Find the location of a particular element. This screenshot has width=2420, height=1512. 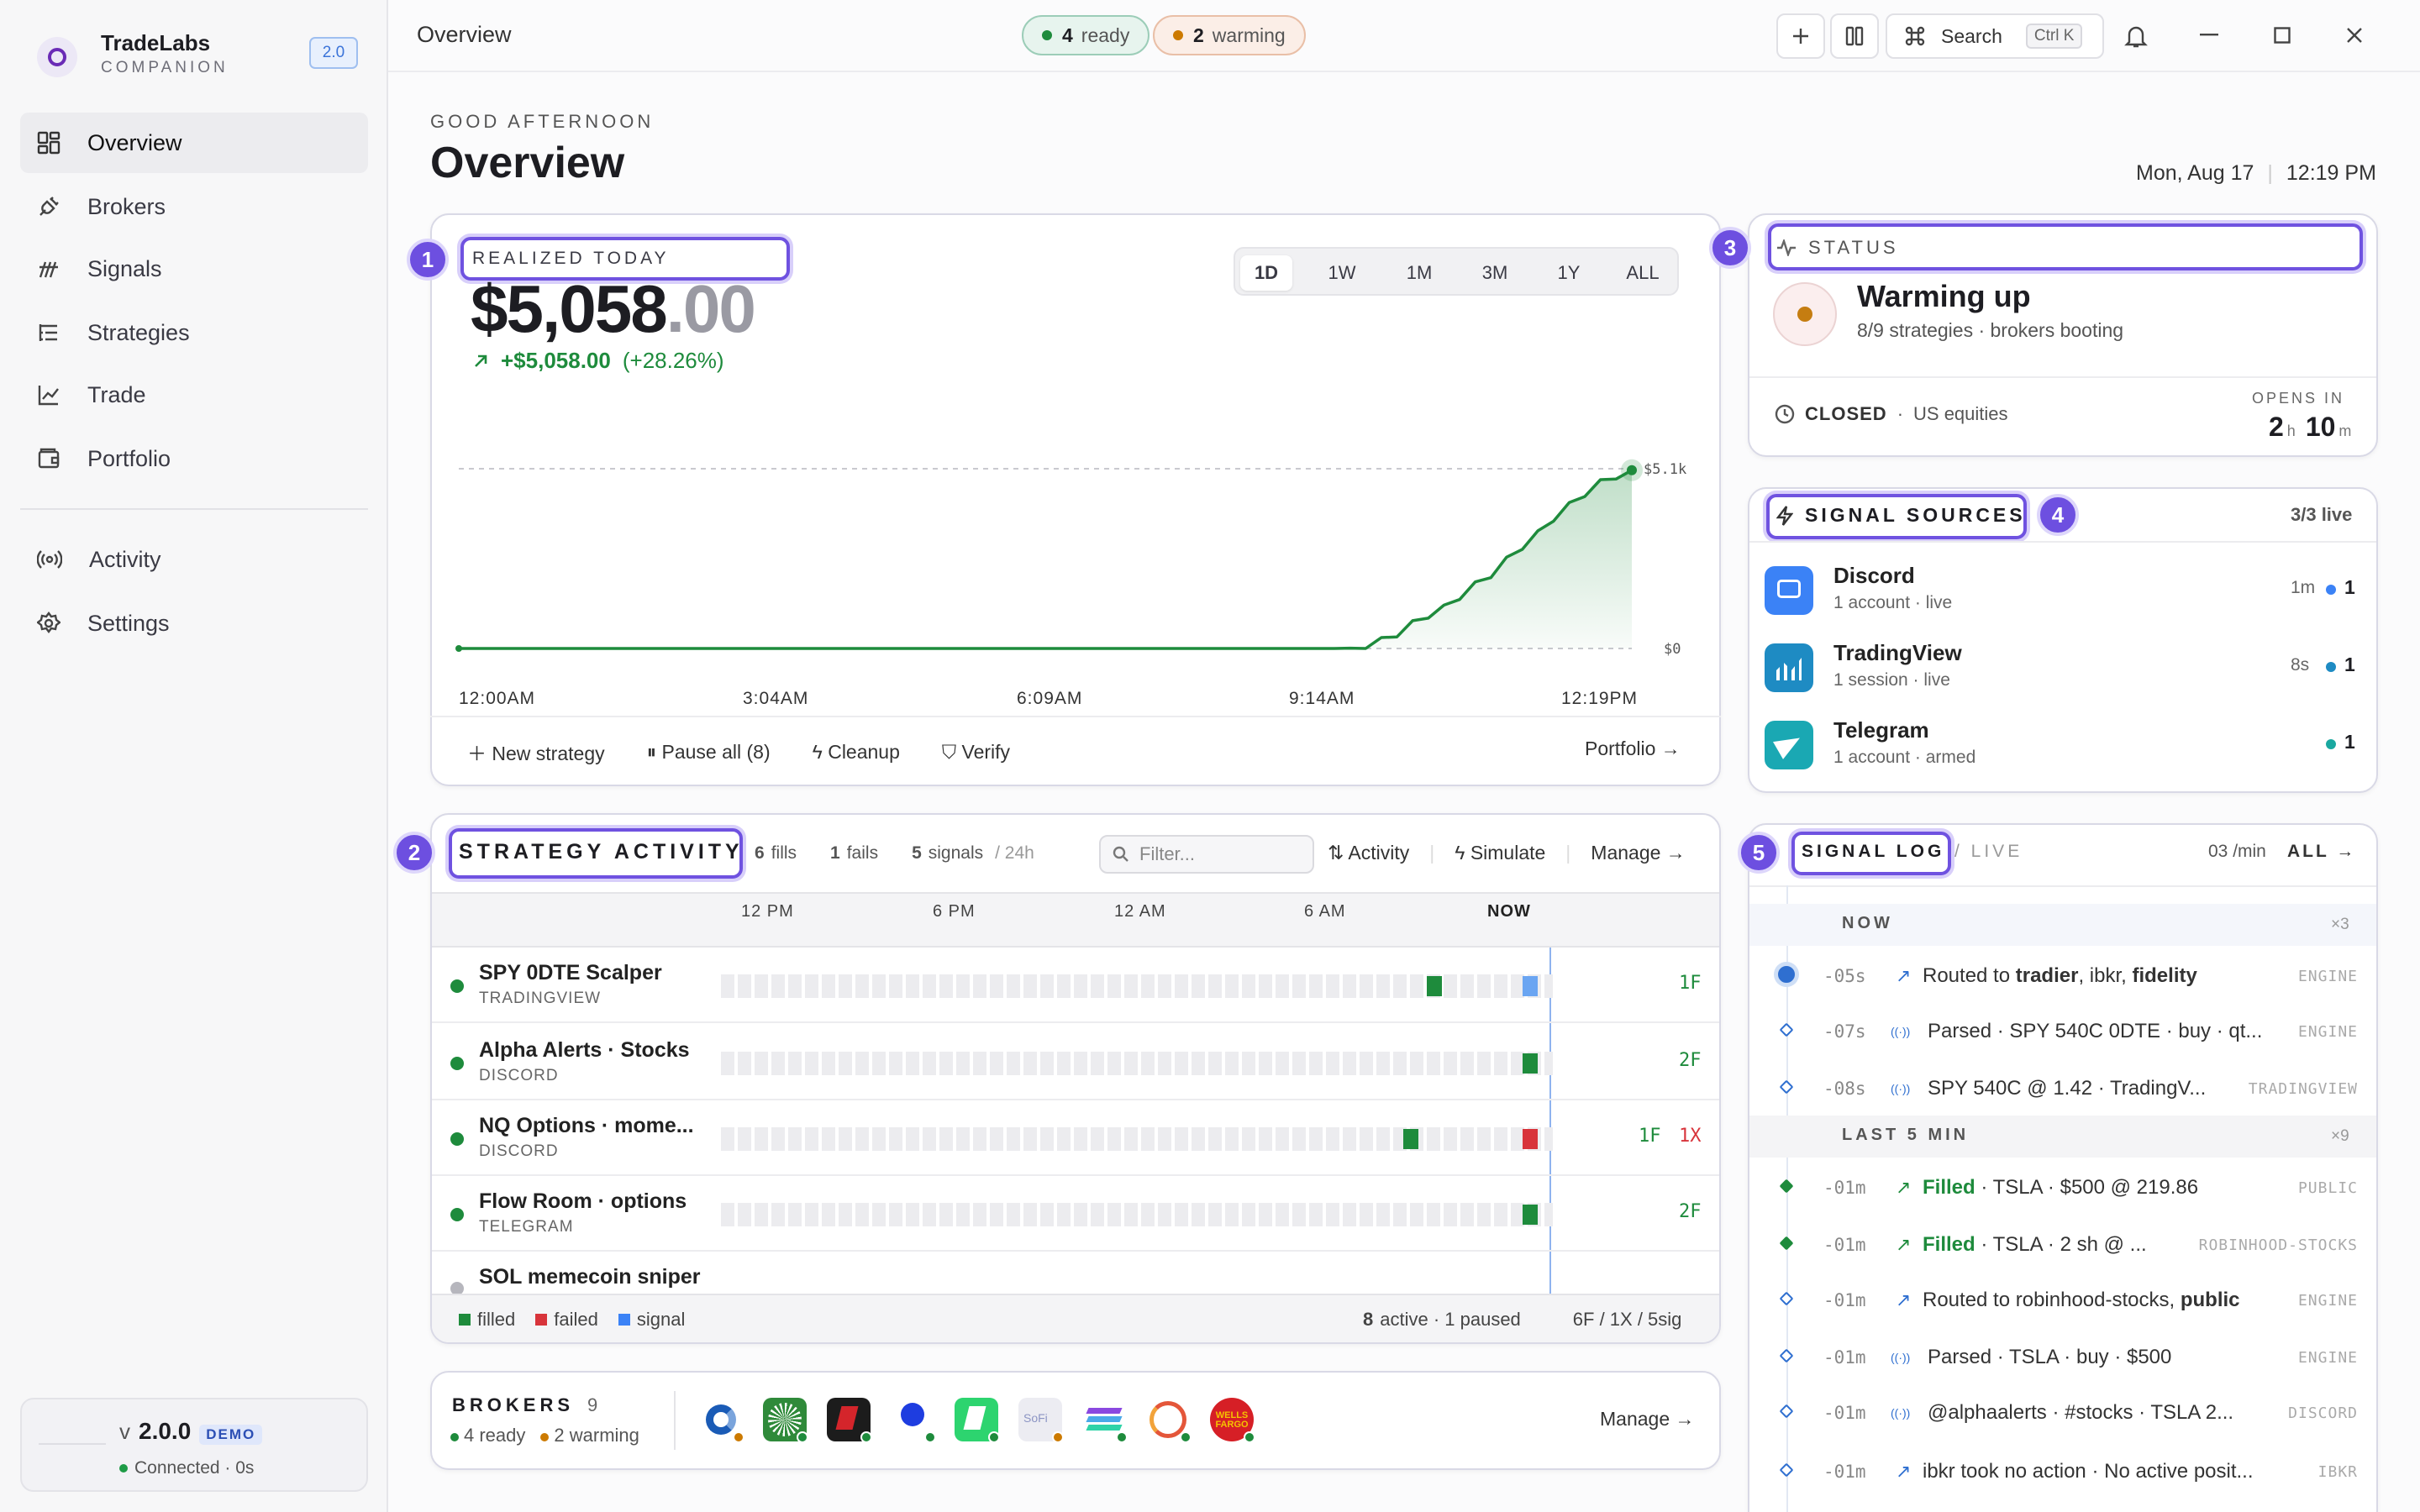

broker-icon-solana is located at coordinates (1105, 1420).